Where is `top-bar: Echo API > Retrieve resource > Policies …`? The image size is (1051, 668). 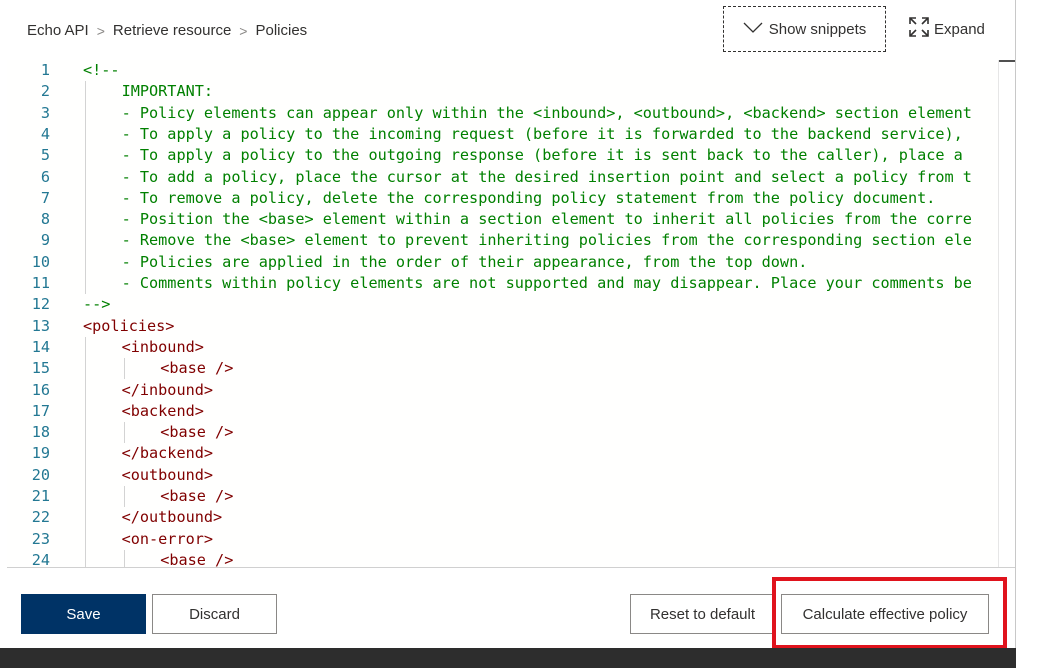 top-bar: Echo API > Retrieve resource > Policies … is located at coordinates (508, 30).